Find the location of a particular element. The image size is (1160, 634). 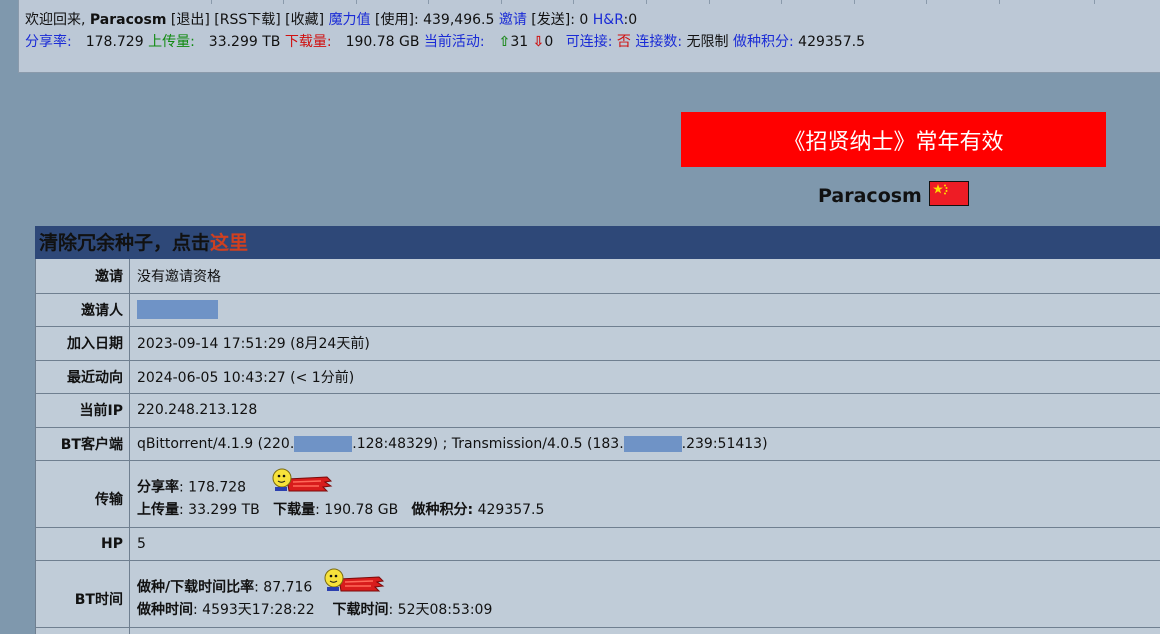

transfer-points-value: 429357.5 is located at coordinates (509, 509).